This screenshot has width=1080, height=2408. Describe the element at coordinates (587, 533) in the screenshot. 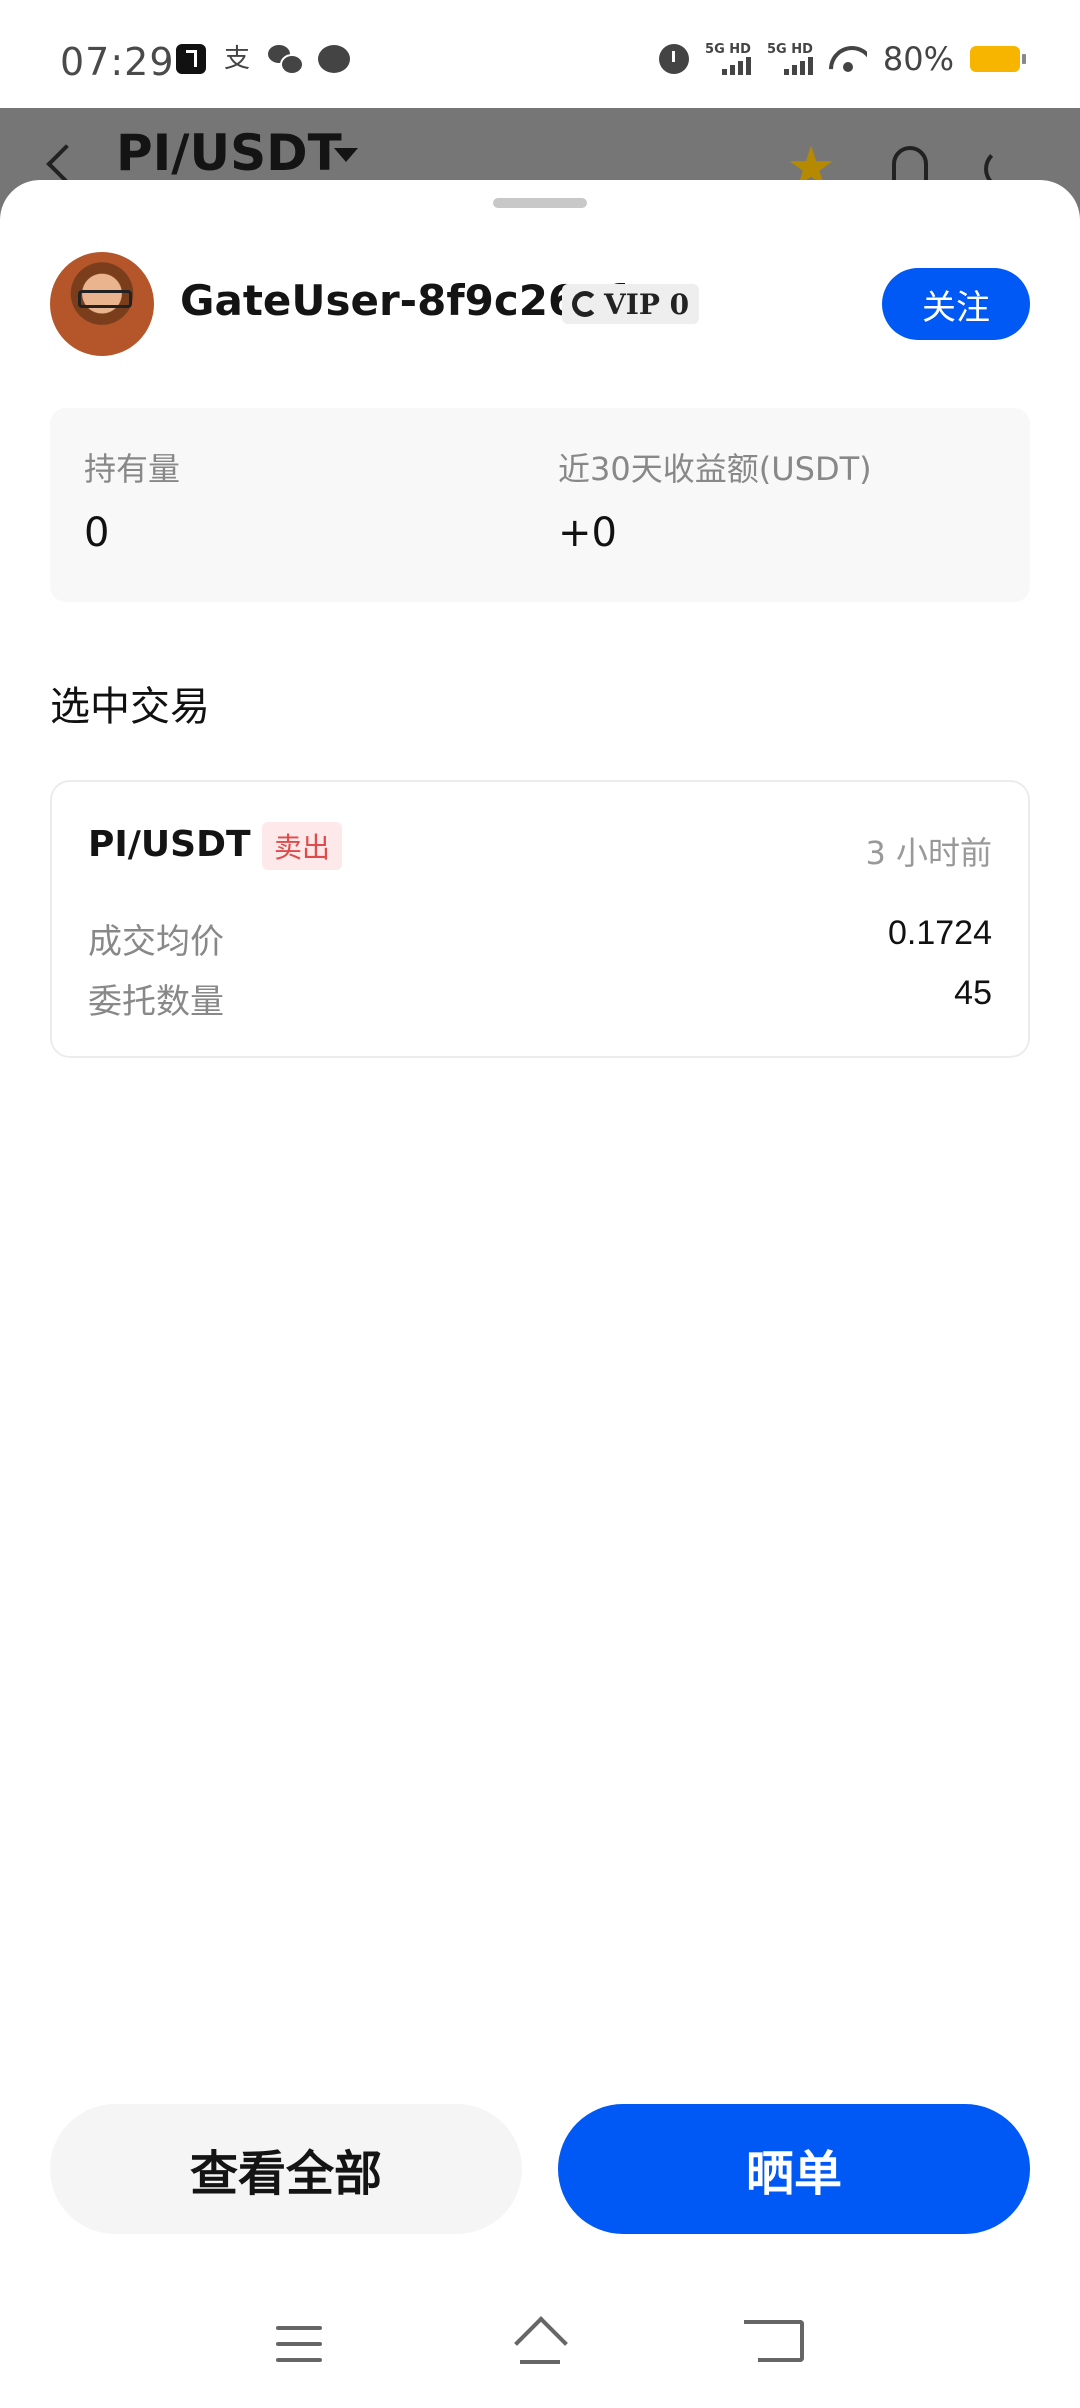

I see `pnl-value: +0` at that location.